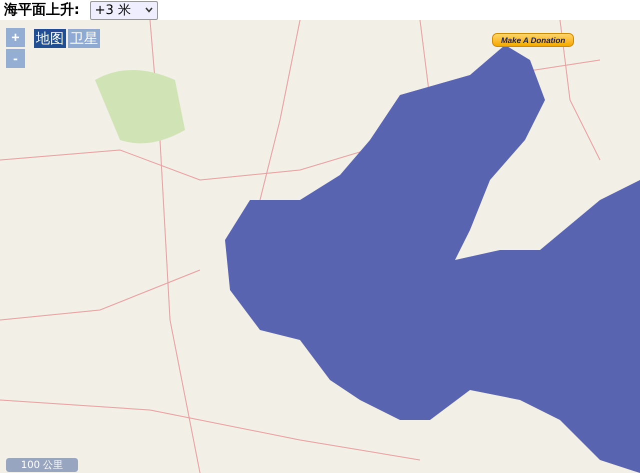 This screenshot has width=640, height=473. Describe the element at coordinates (42, 10) in the screenshot. I see `sea-level-label: 海平面上升:` at that location.